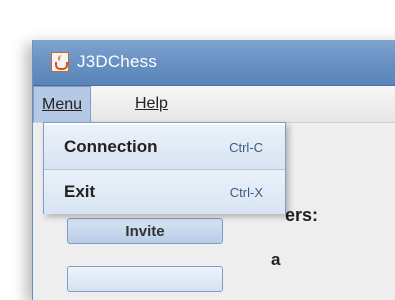 This screenshot has height=300, width=395. Describe the element at coordinates (276, 259) in the screenshot. I see `player-name: a` at that location.